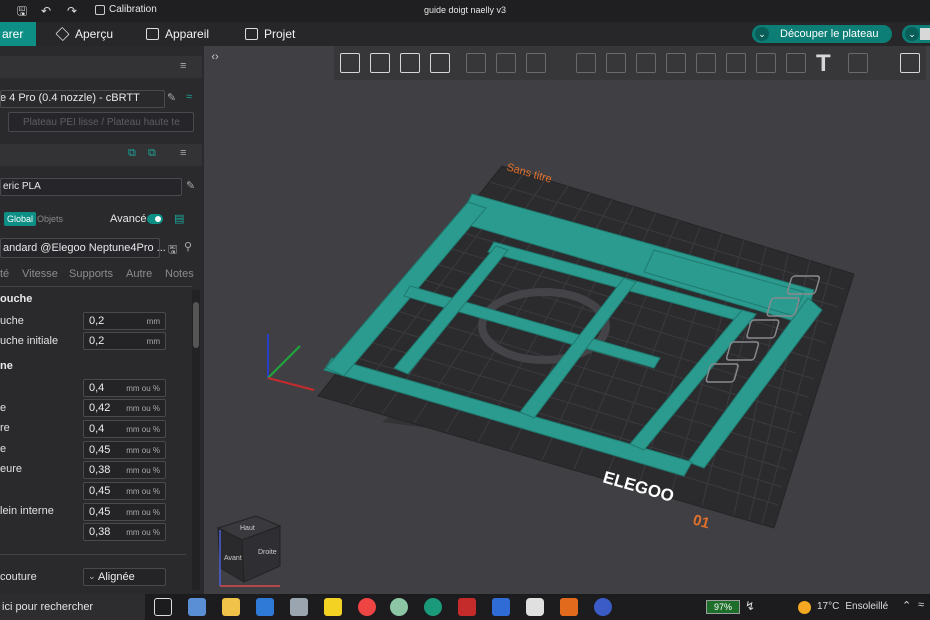  I want to click on slice-plate-button: ⌄ Découper le plateau, so click(822, 34).